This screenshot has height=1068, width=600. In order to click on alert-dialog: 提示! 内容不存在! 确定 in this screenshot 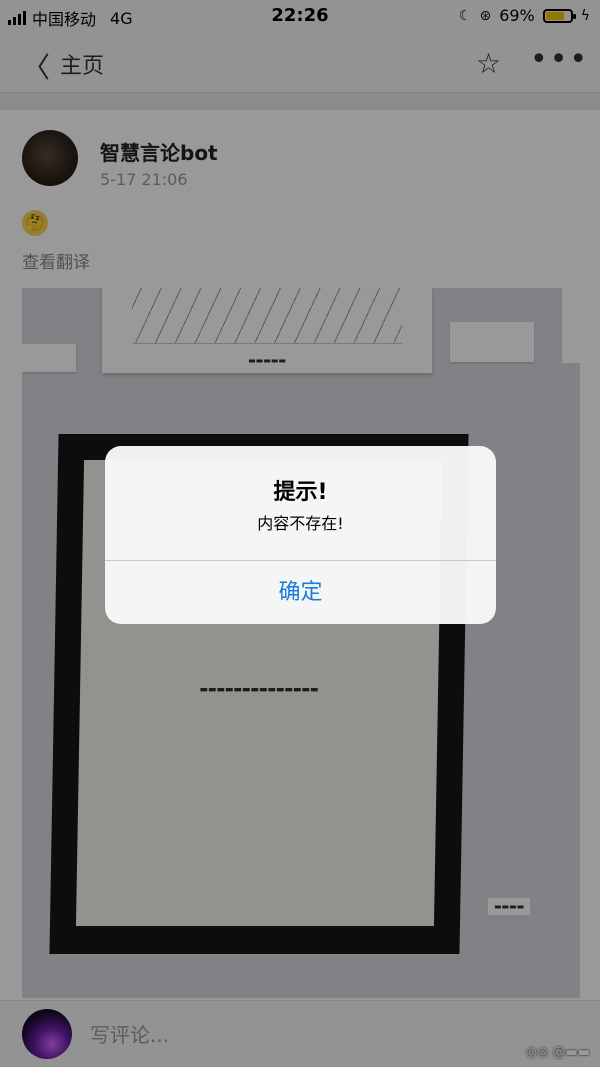, I will do `click(300, 535)`.